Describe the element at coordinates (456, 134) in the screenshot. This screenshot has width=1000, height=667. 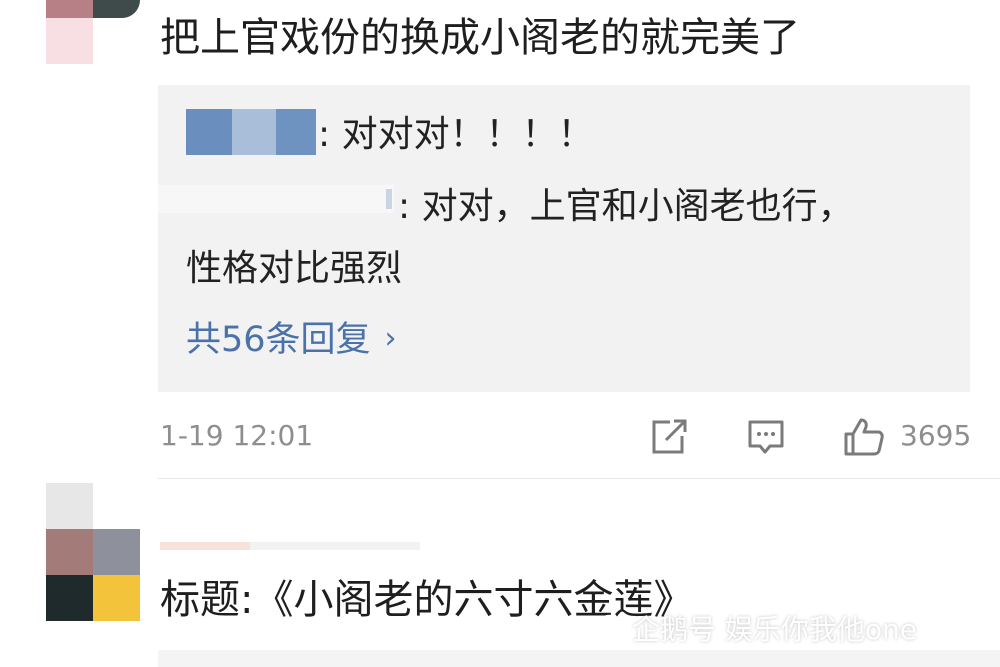
I see `reply-text: : 对对对！！！！` at that location.